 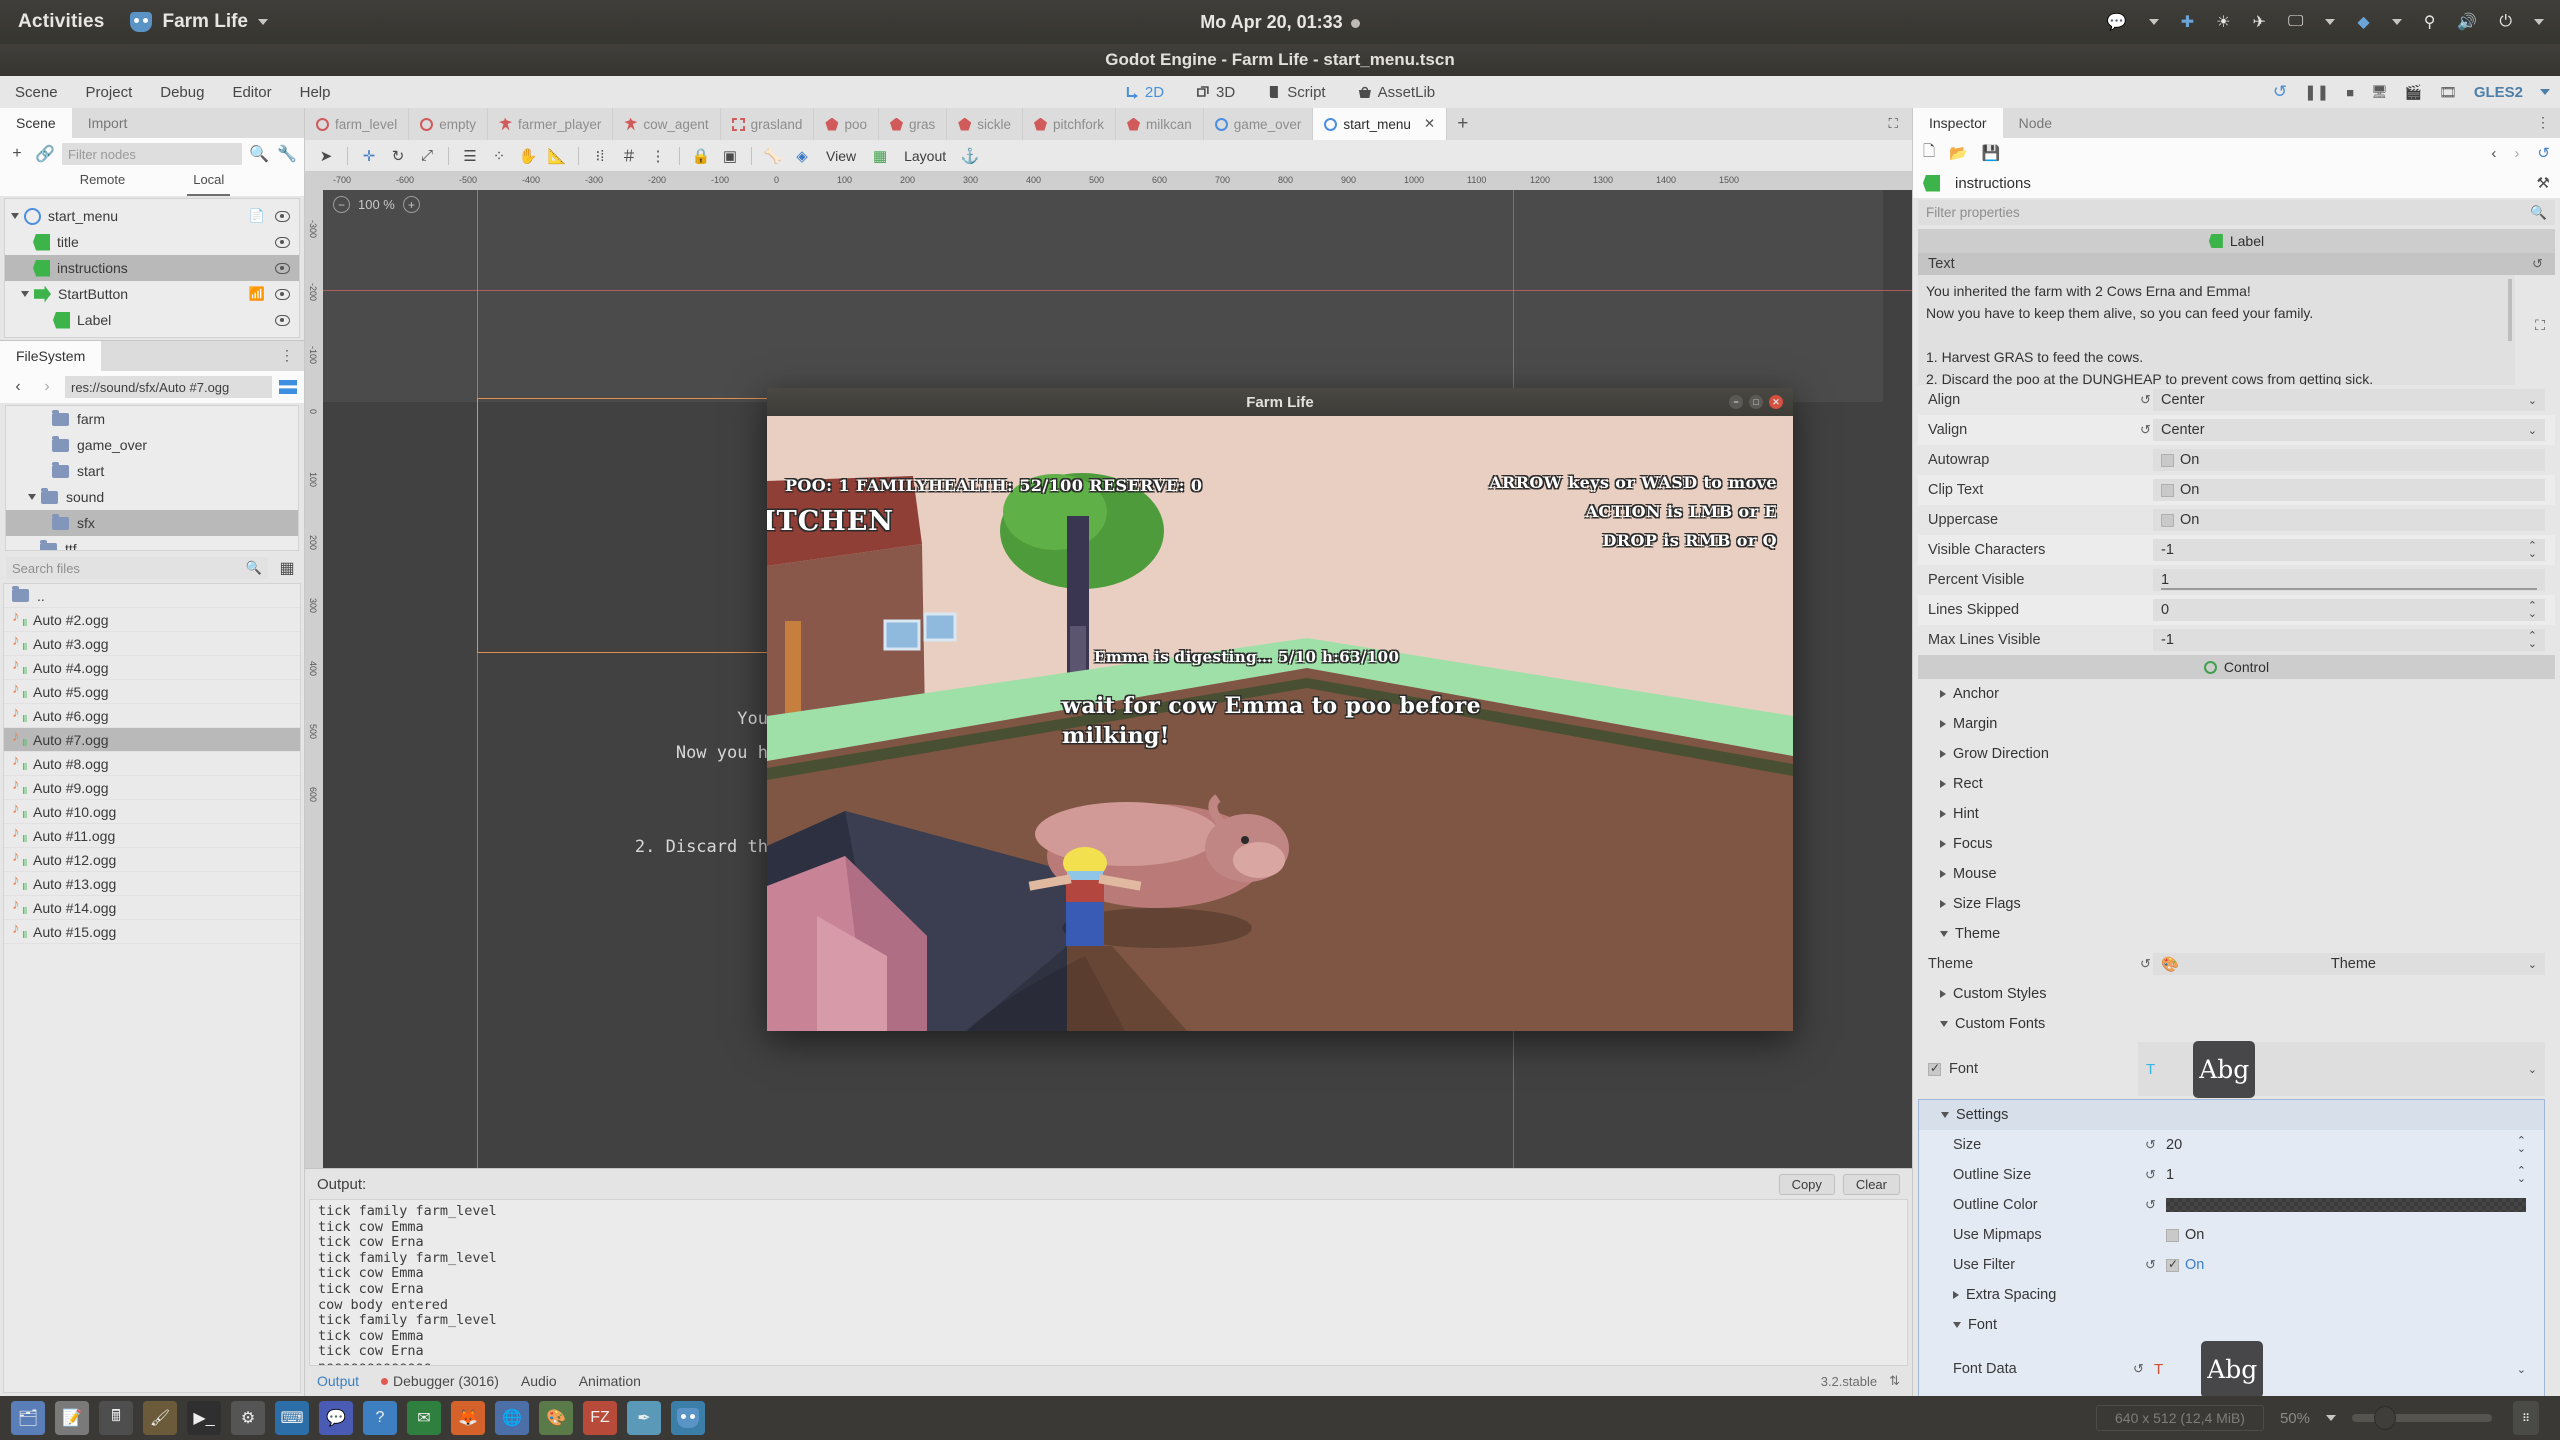 I want to click on visible-characters-spinner: -1 ⌃ ⌄, so click(x=2349, y=550).